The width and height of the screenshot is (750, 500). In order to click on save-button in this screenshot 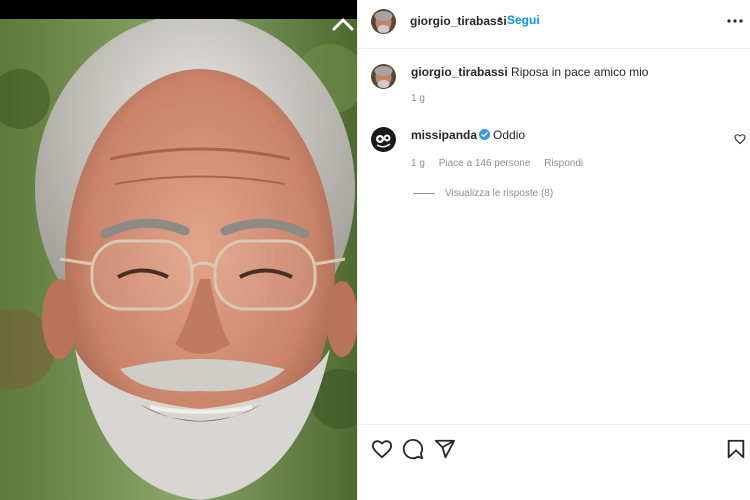, I will do `click(736, 449)`.